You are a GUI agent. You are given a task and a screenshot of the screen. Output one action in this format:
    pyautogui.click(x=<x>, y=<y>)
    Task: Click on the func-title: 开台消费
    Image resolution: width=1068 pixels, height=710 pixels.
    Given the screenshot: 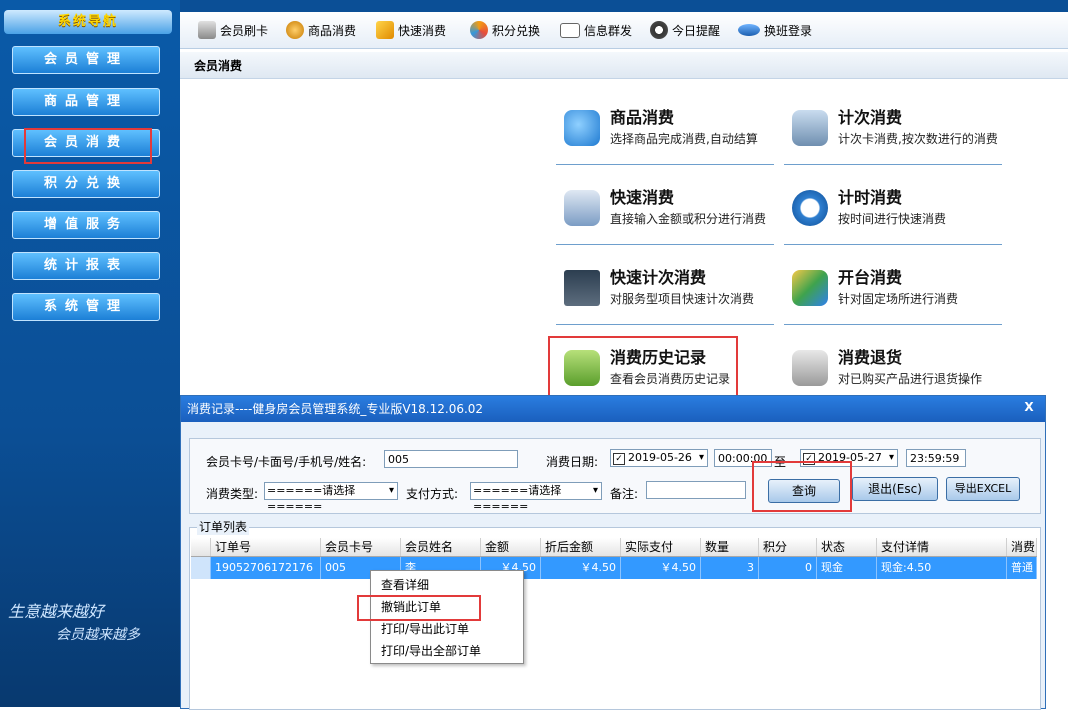 What is the action you would take?
    pyautogui.click(x=870, y=277)
    